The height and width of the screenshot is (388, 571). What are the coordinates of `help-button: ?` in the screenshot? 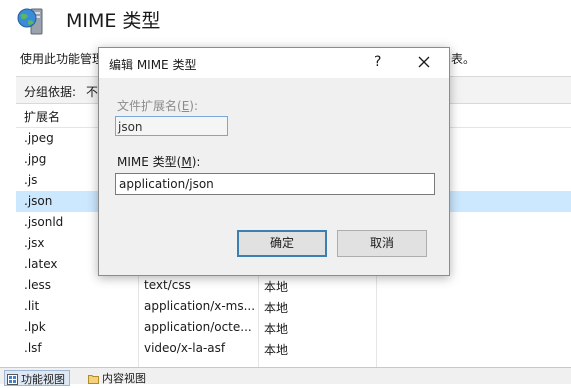 It's located at (377, 62).